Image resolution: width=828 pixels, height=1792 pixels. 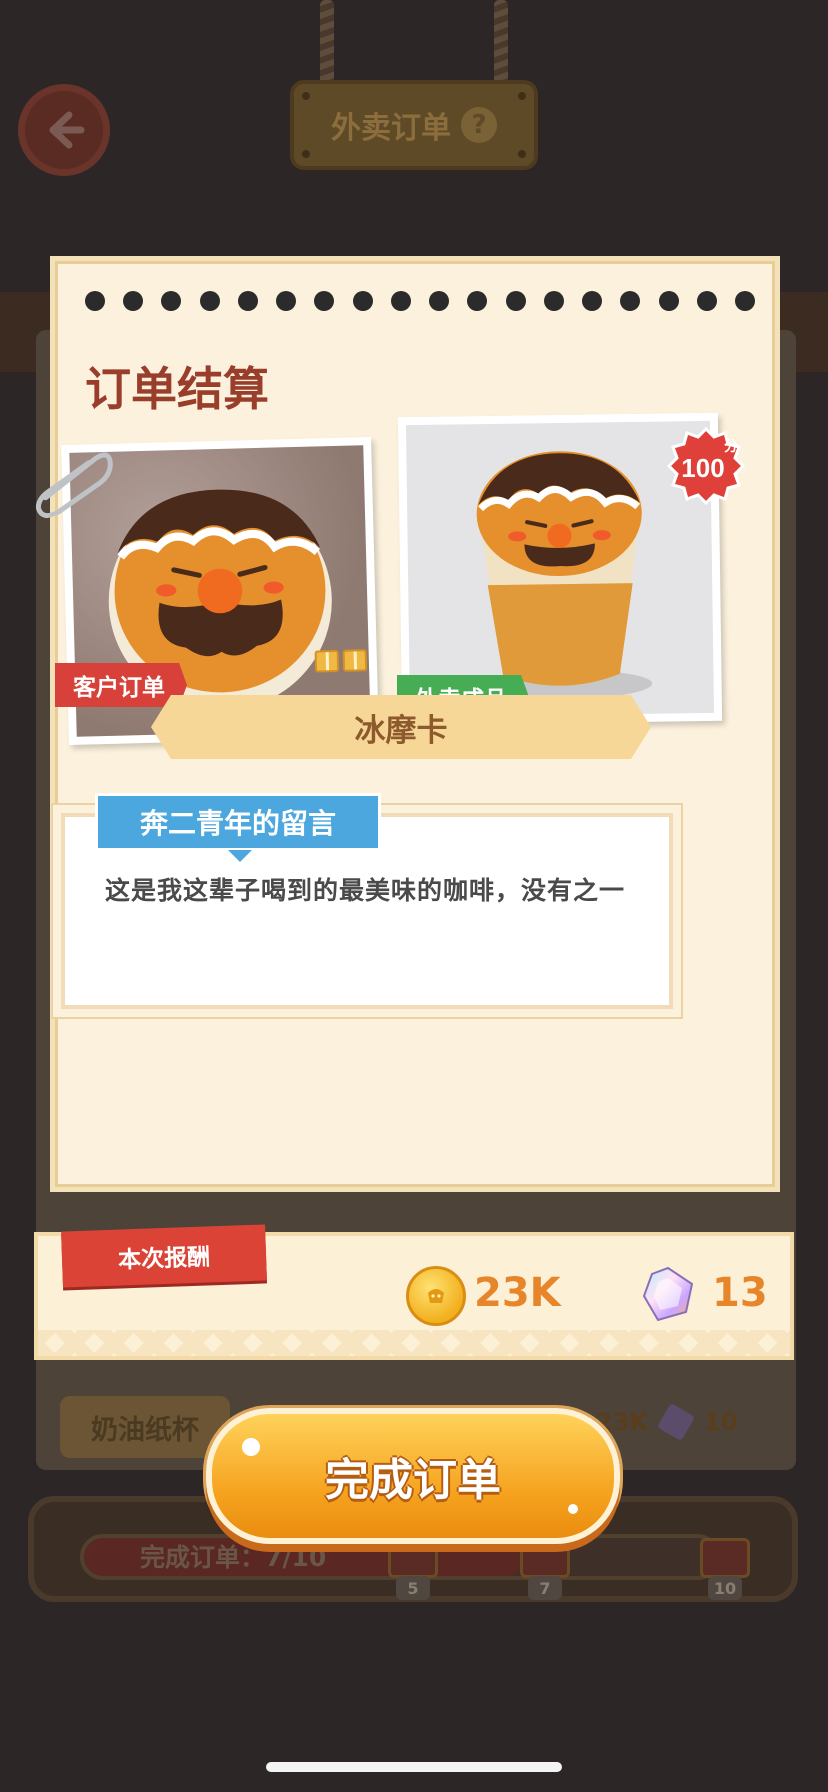 I want to click on score-value: 100, so click(x=702, y=468).